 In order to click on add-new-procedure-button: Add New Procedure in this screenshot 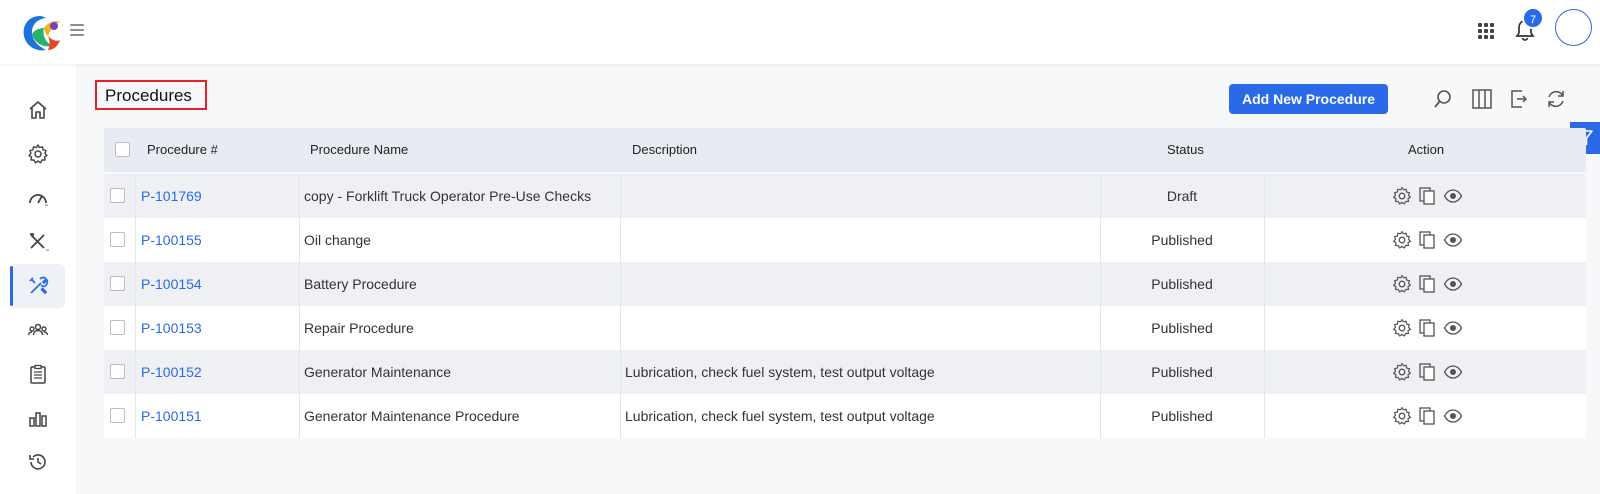, I will do `click(1308, 99)`.